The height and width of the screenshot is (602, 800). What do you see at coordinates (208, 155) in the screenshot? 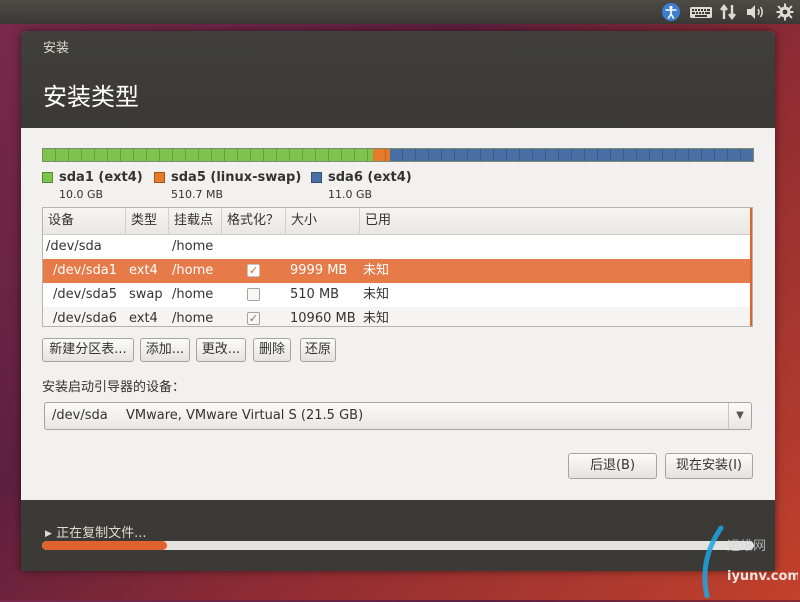
I see `partition-segment-sda1` at bounding box center [208, 155].